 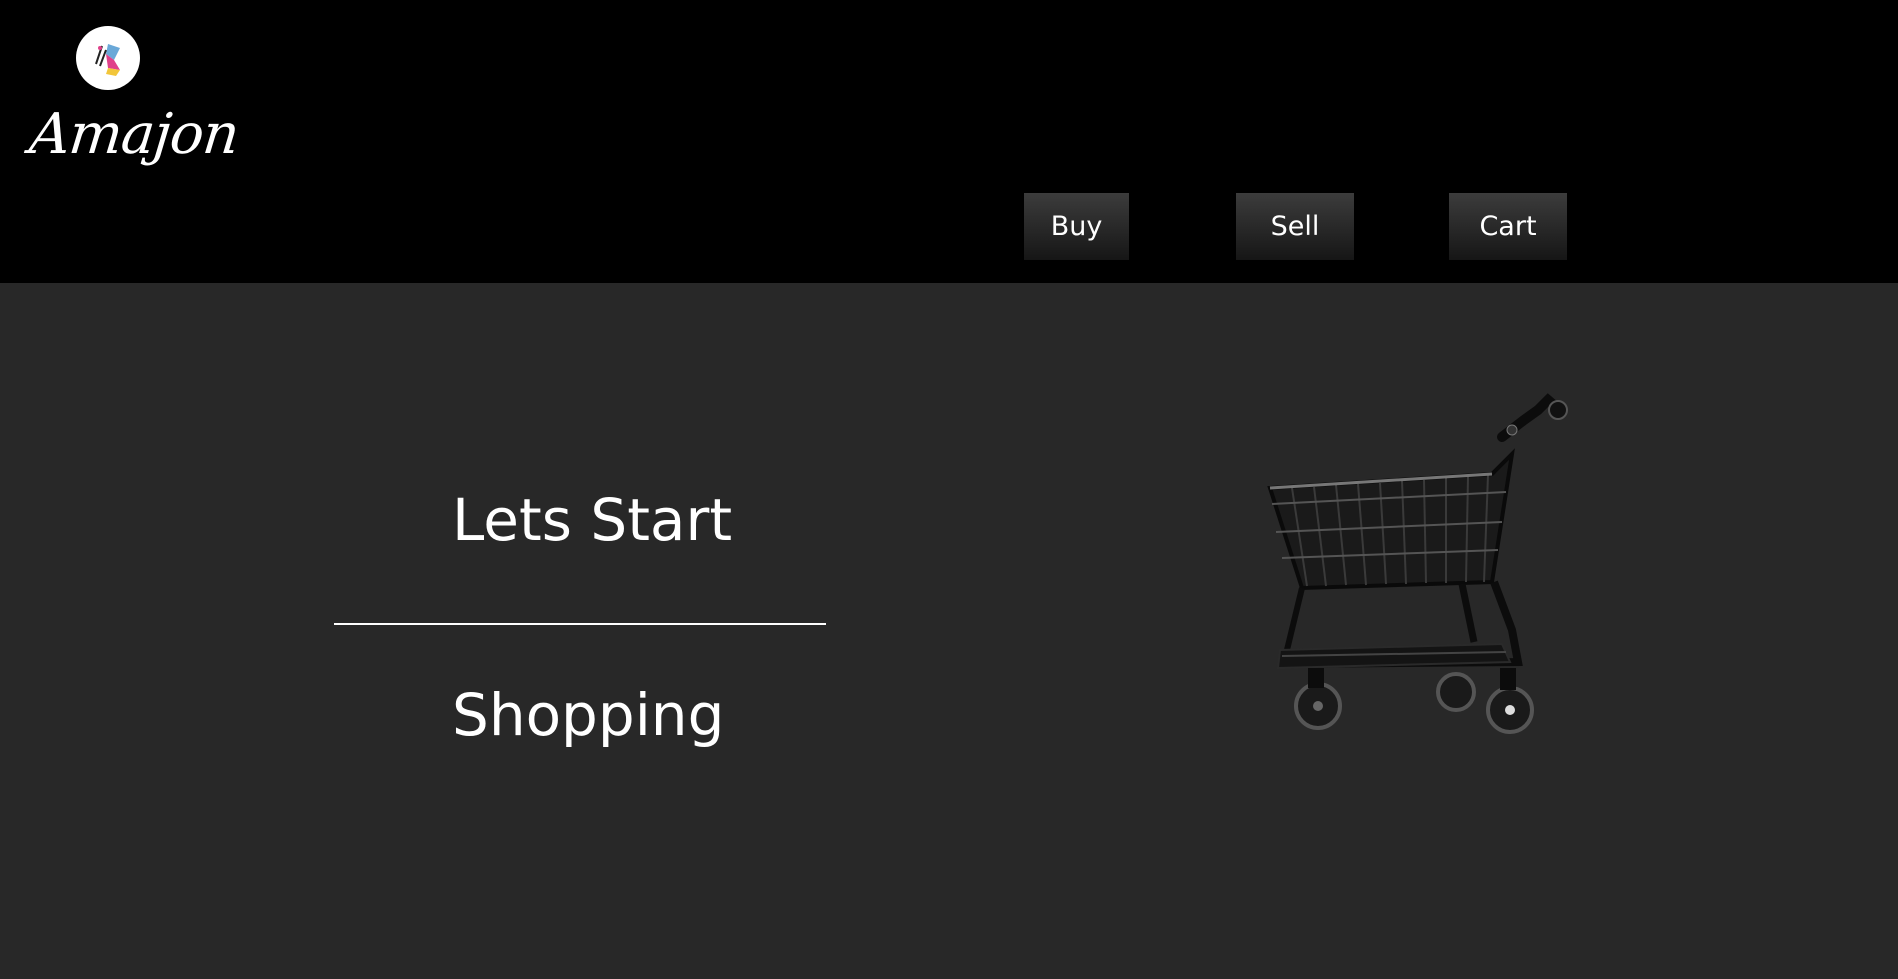 I want to click on cart-button: Cart, so click(x=1508, y=226).